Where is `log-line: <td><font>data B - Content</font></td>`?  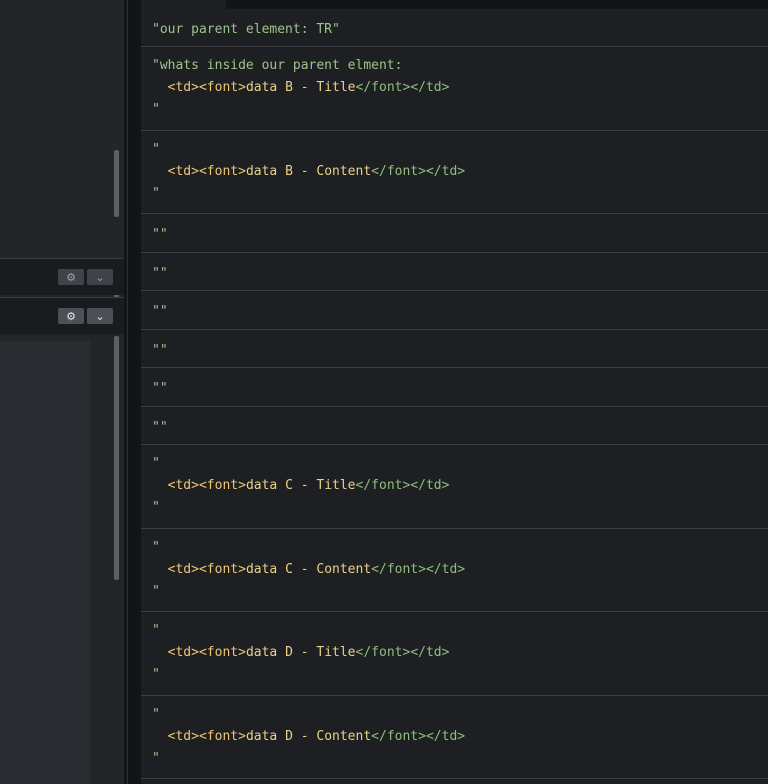
log-line: <td><font>data B - Content</font></td> is located at coordinates (316, 171).